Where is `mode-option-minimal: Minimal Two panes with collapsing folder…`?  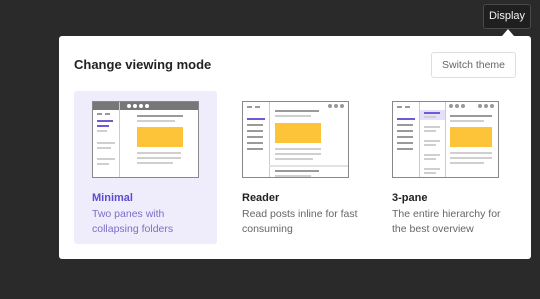
mode-option-minimal: Minimal Two panes with collapsing folder… is located at coordinates (145, 167).